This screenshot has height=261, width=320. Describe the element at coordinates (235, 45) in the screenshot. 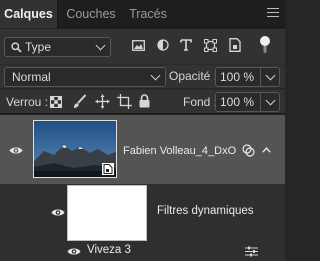

I see `smart-object-filter-icon` at that location.